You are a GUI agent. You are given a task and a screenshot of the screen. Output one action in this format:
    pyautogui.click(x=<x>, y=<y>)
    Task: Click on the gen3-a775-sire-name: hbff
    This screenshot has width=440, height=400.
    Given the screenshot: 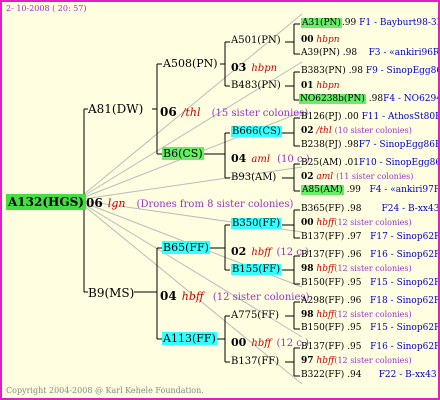 What is the action you would take?
    pyautogui.click(x=325, y=315)
    